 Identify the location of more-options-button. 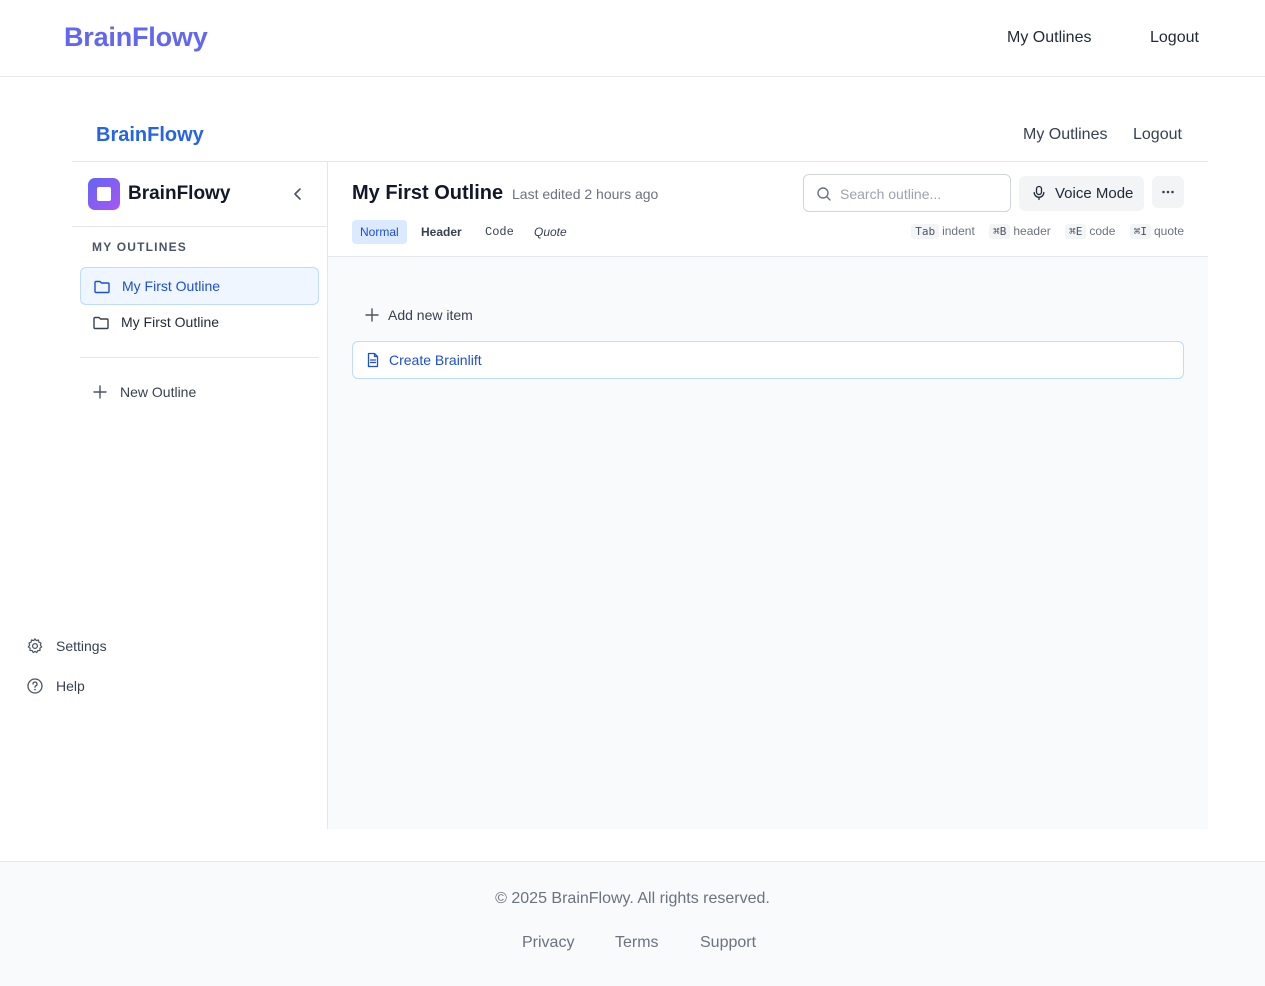
(1168, 192).